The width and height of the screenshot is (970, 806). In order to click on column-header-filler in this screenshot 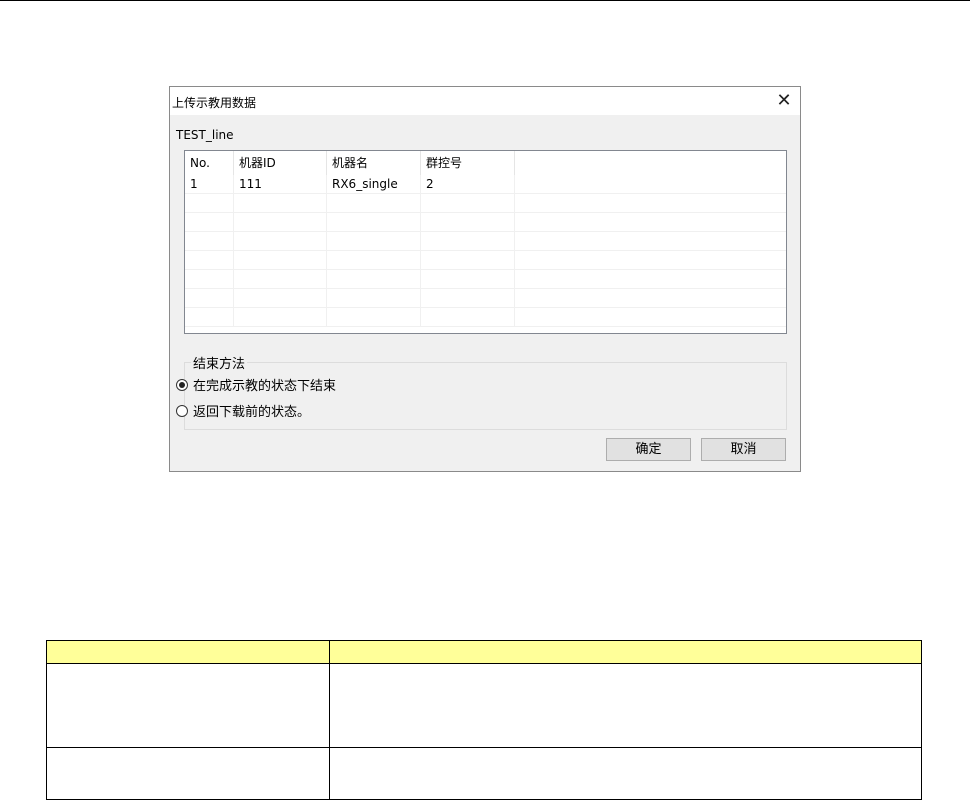, I will do `click(650, 163)`.